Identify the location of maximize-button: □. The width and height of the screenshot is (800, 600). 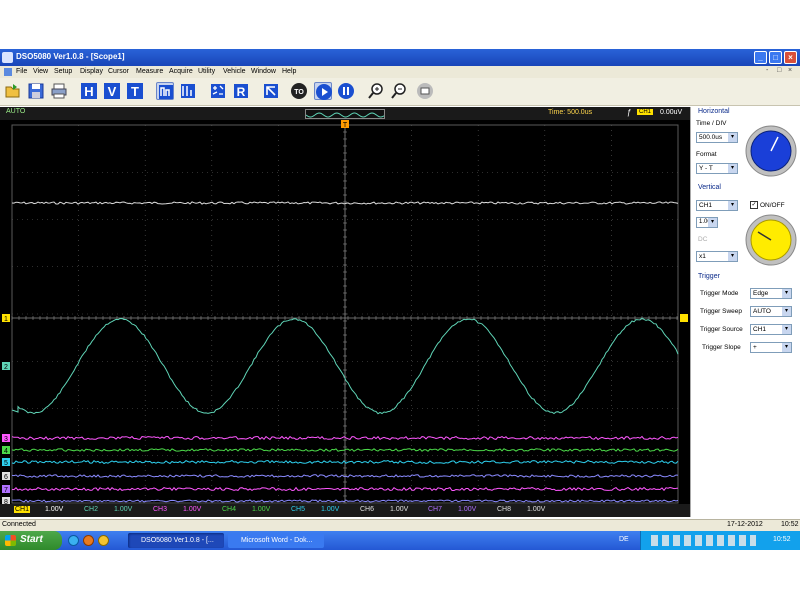
(775, 57).